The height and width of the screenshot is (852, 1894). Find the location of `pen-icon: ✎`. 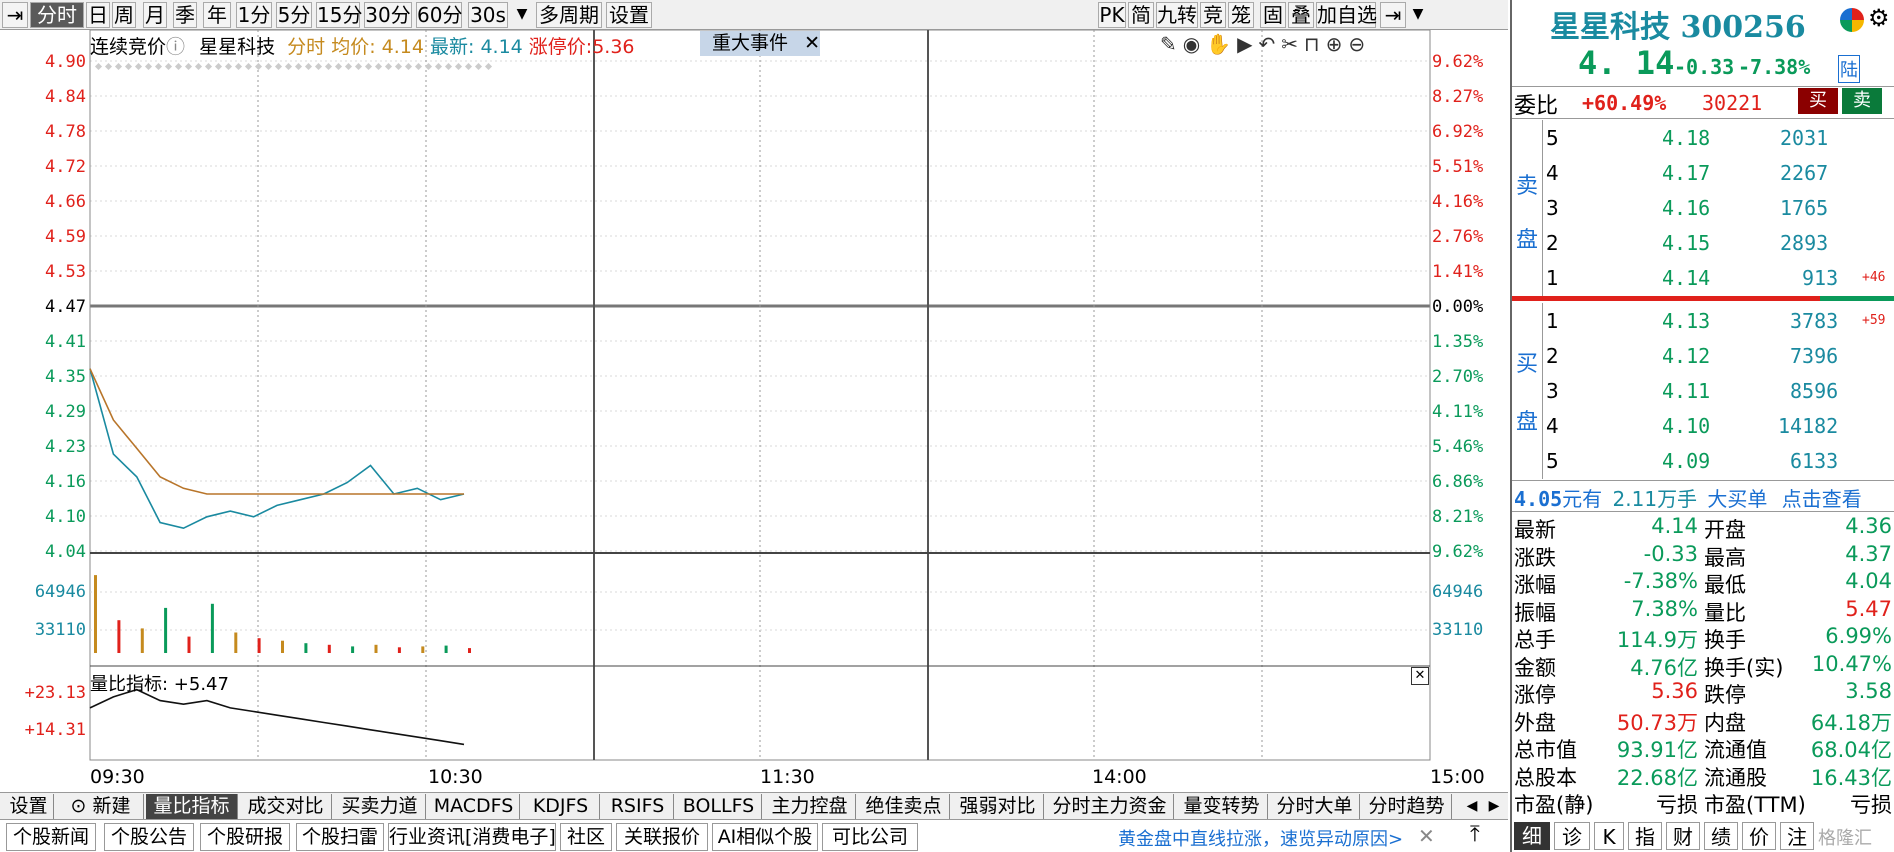

pen-icon: ✎ is located at coordinates (1171, 44).